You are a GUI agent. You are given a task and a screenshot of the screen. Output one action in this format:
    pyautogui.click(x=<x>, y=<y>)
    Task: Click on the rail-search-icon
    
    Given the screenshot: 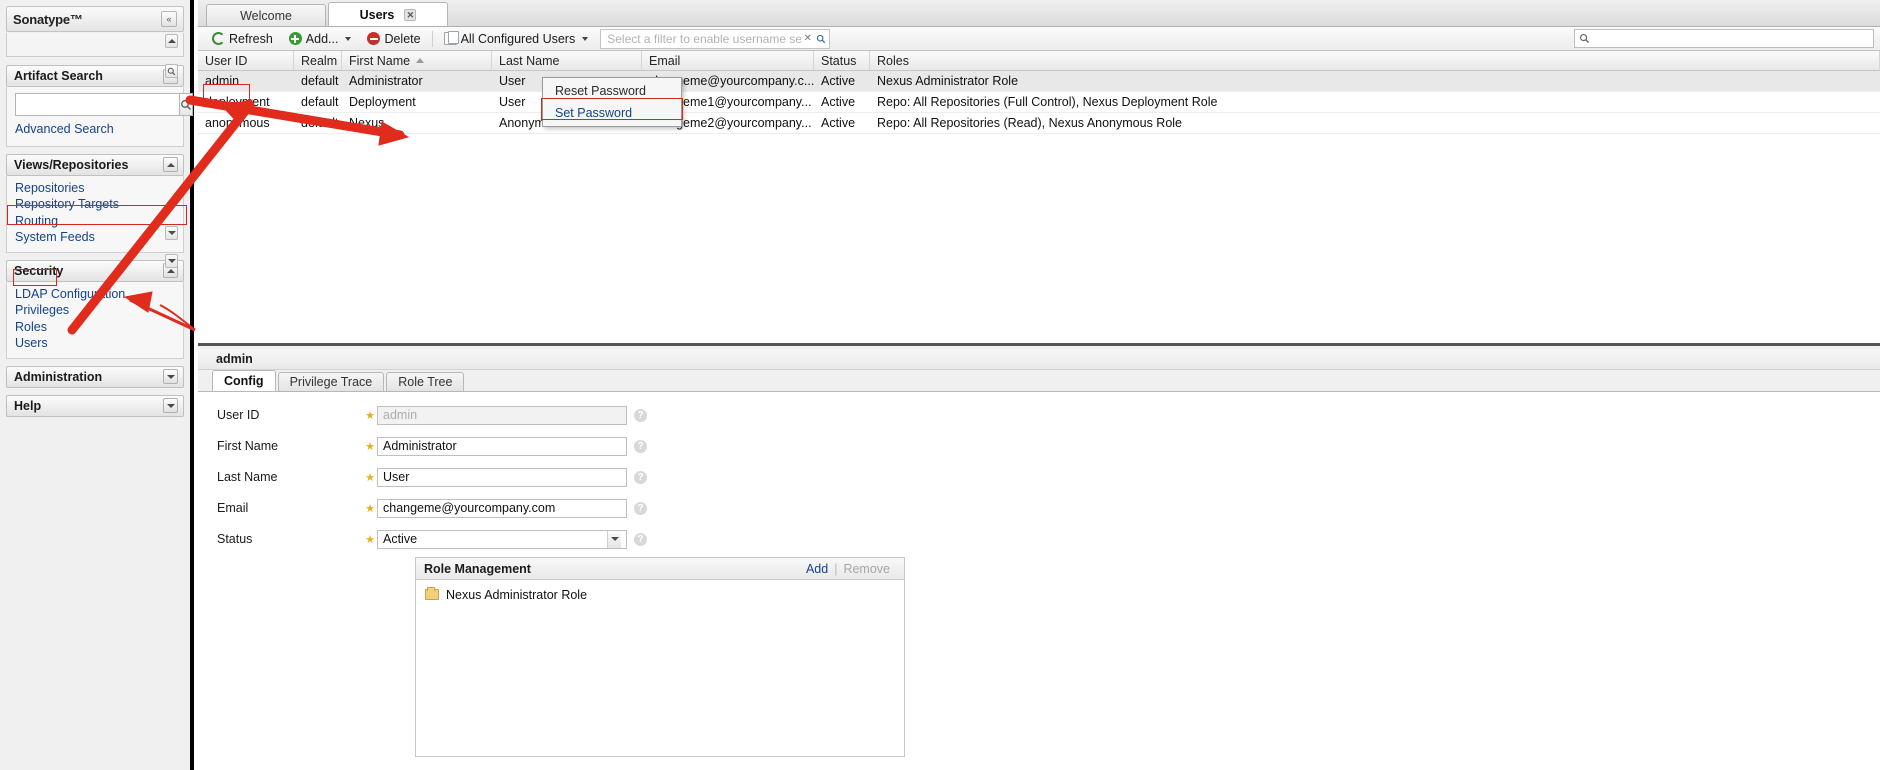 What is the action you would take?
    pyautogui.click(x=171, y=71)
    